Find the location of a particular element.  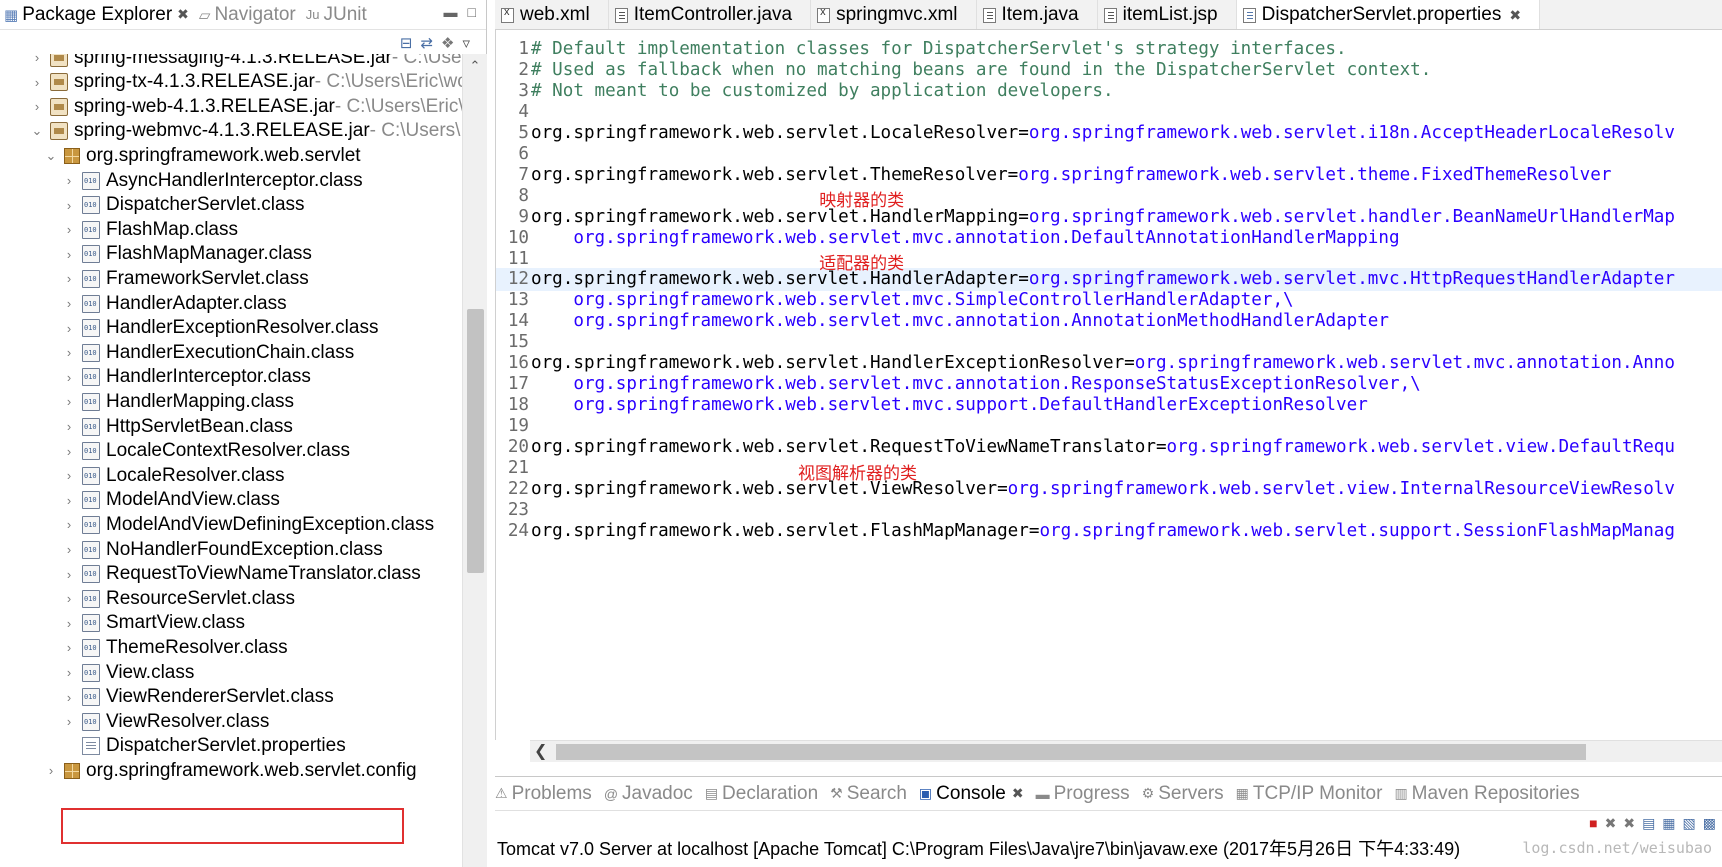

tree-item: › RequestToViewNameTranslator.class is located at coordinates (241, 574).